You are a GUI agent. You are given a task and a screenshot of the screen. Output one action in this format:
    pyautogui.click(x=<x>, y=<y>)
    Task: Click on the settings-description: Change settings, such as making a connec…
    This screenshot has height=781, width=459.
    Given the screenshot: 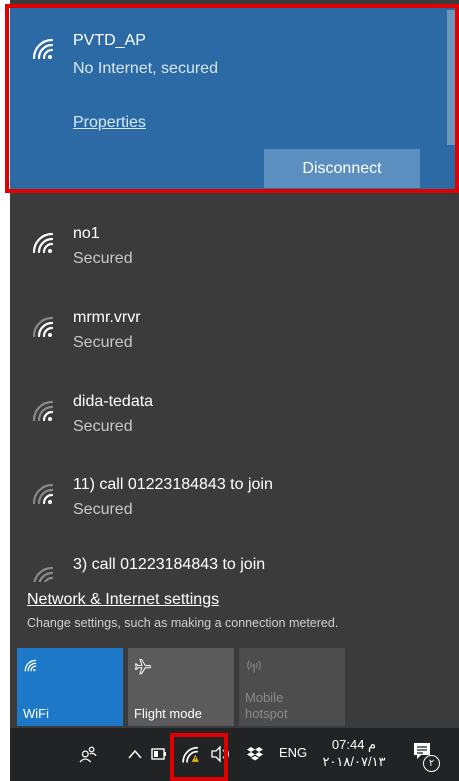 What is the action you would take?
    pyautogui.click(x=183, y=623)
    